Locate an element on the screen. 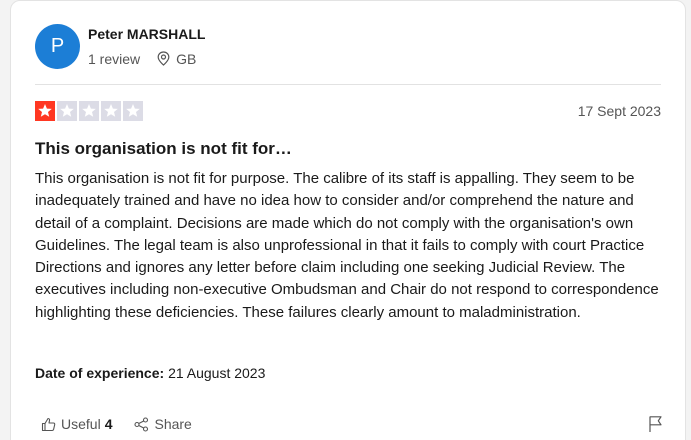  reviewer-subrow: 1 review GB is located at coordinates (146, 59).